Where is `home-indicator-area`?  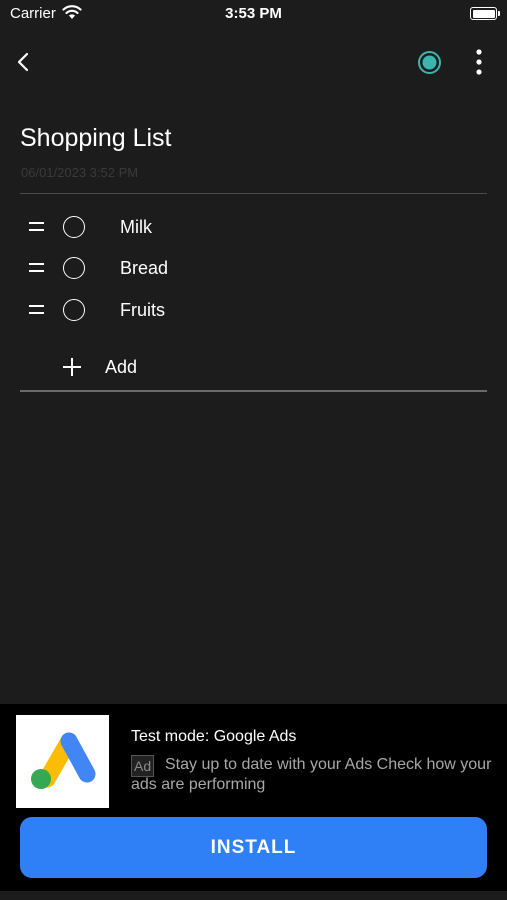
home-indicator-area is located at coordinates (253, 895).